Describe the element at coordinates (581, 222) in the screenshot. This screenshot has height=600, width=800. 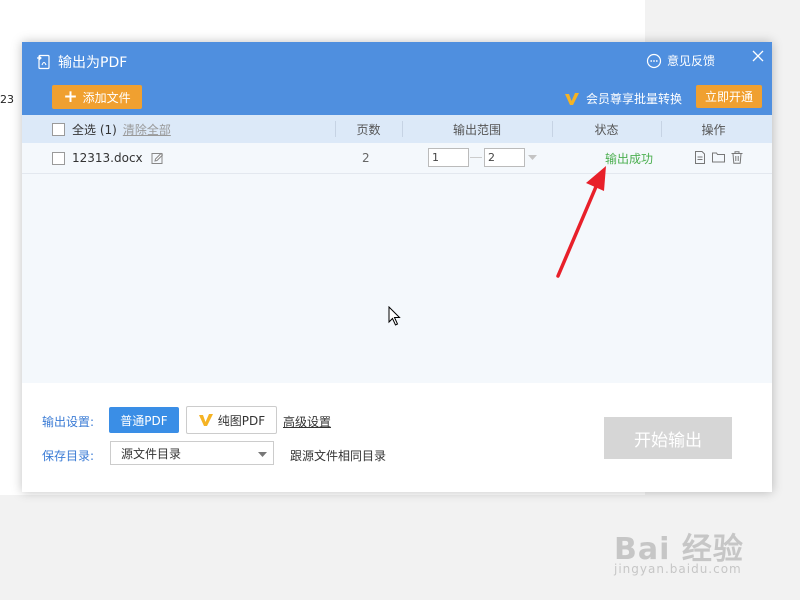
I see `annotation-arrow` at that location.